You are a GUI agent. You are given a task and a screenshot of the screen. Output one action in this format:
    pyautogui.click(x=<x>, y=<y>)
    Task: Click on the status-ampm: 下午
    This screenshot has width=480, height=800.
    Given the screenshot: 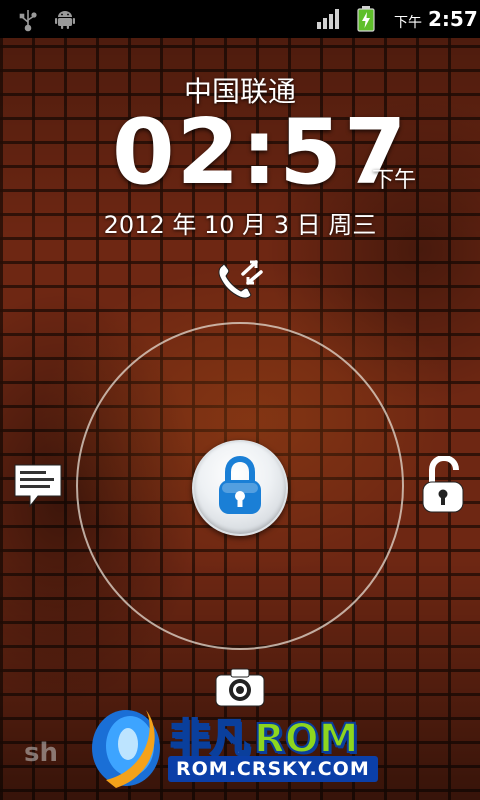 What is the action you would take?
    pyautogui.click(x=408, y=23)
    